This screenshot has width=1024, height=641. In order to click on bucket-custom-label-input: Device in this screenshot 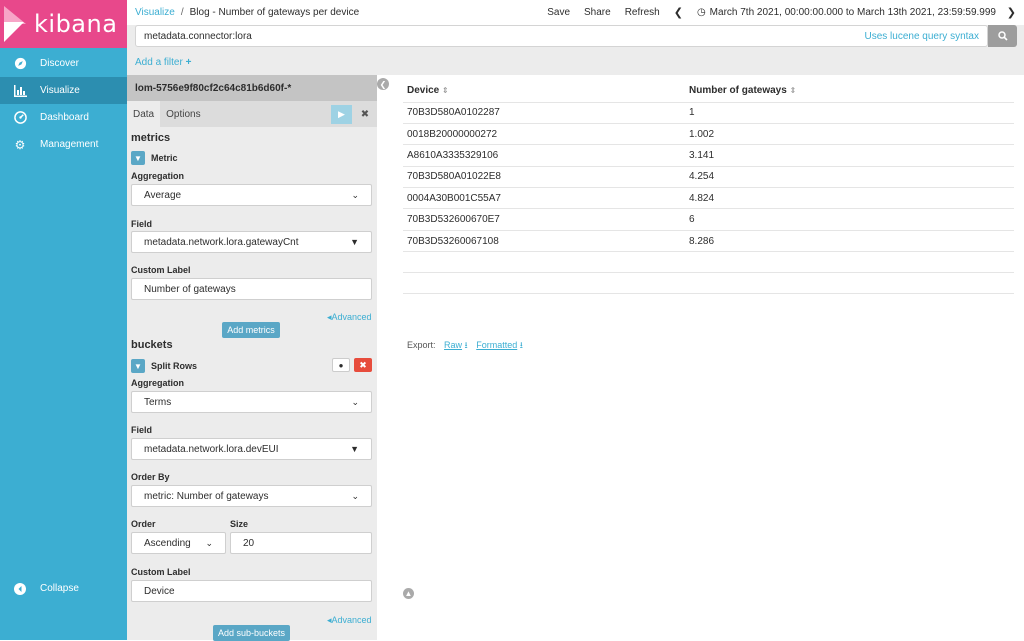, I will do `click(251, 591)`.